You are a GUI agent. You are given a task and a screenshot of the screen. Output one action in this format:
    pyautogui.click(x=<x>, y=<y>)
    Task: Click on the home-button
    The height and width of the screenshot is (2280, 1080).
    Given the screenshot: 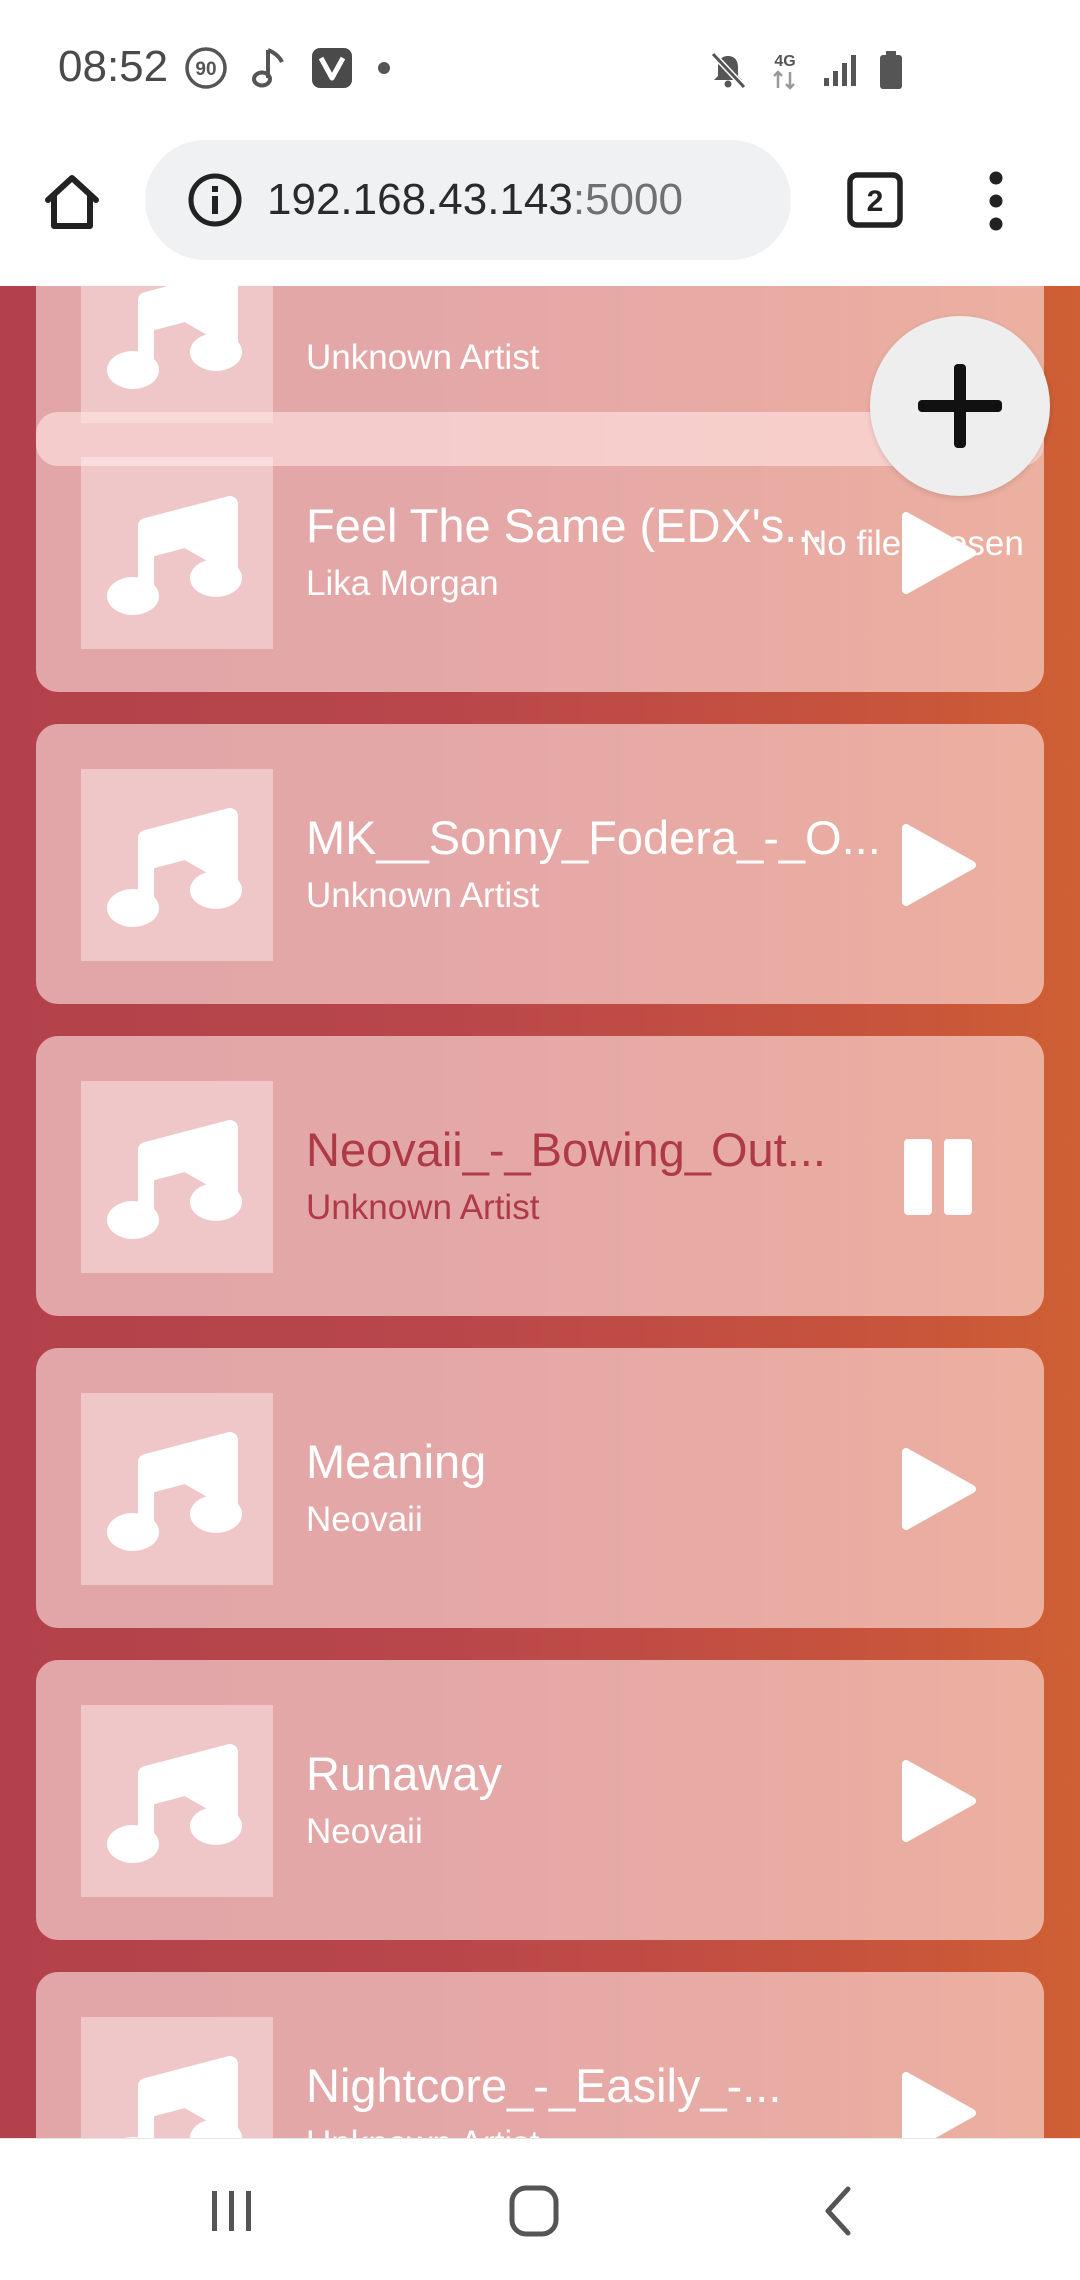 What is the action you would take?
    pyautogui.click(x=72, y=202)
    